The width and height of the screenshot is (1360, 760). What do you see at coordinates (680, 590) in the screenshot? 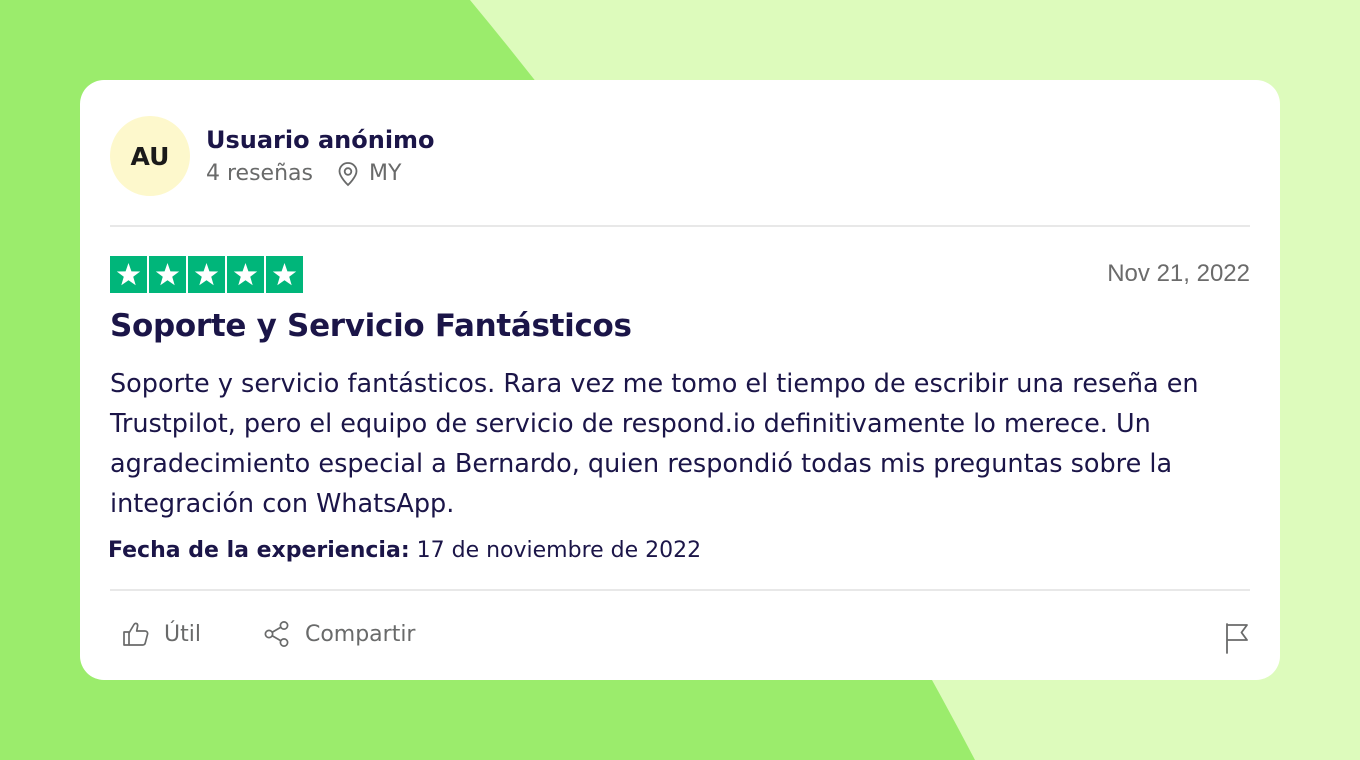
I see `footer-divider` at bounding box center [680, 590].